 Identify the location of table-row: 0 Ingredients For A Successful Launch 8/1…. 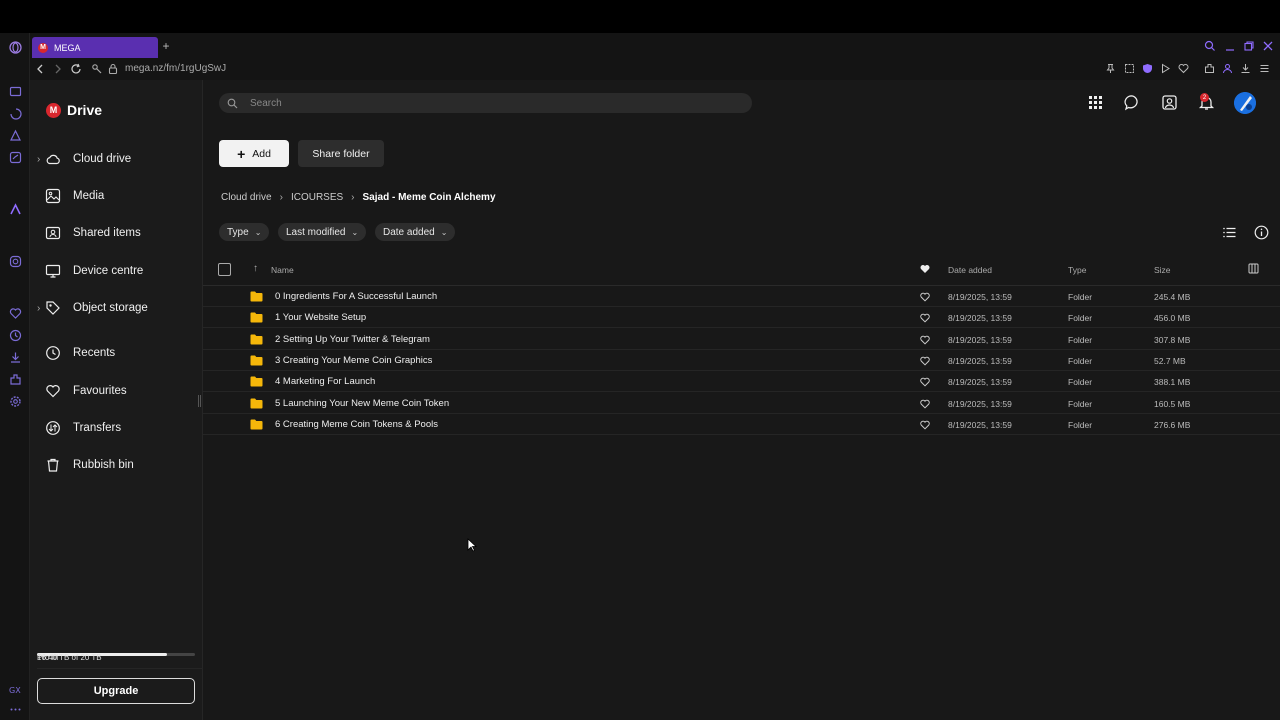
(741, 296).